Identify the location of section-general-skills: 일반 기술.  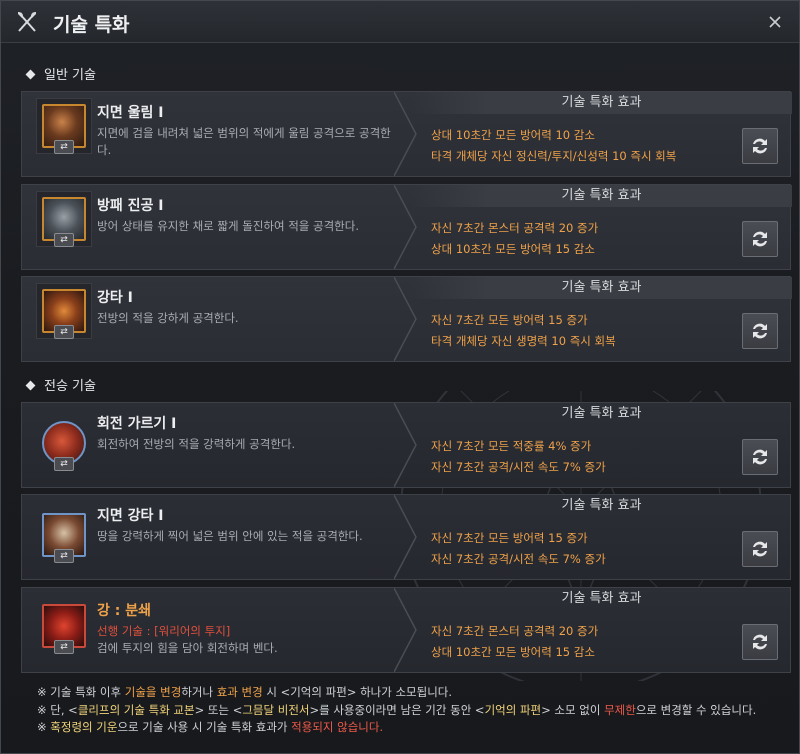
(60, 73).